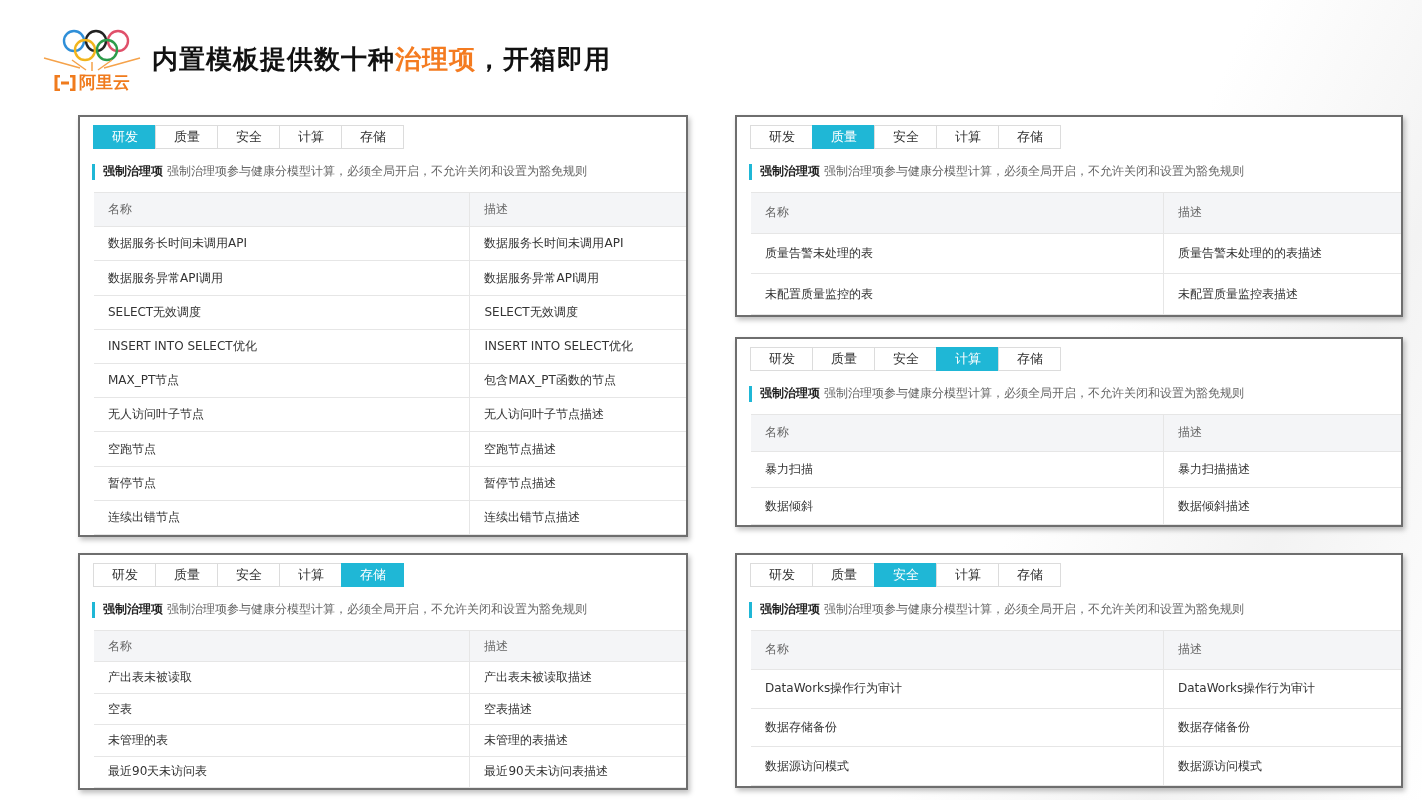 This screenshot has width=1422, height=800. What do you see at coordinates (577, 312) in the screenshot?
I see `table-cell: SELECT无效调度` at bounding box center [577, 312].